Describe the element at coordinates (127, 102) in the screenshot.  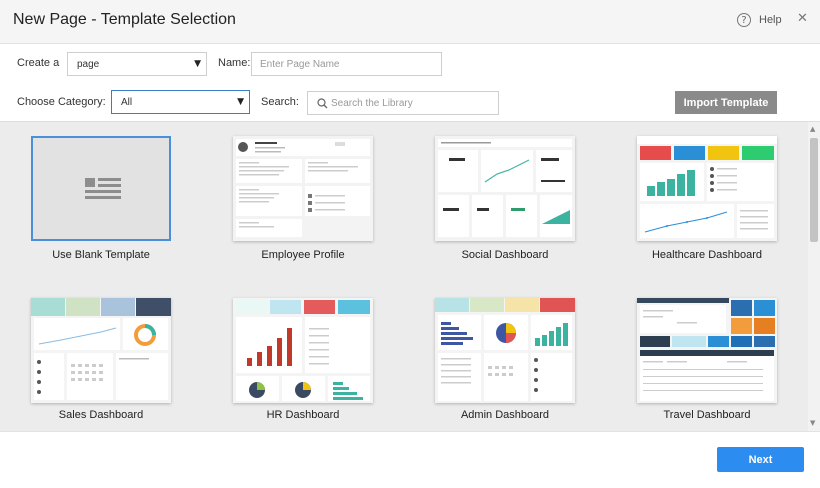
I see `category-value: All` at that location.